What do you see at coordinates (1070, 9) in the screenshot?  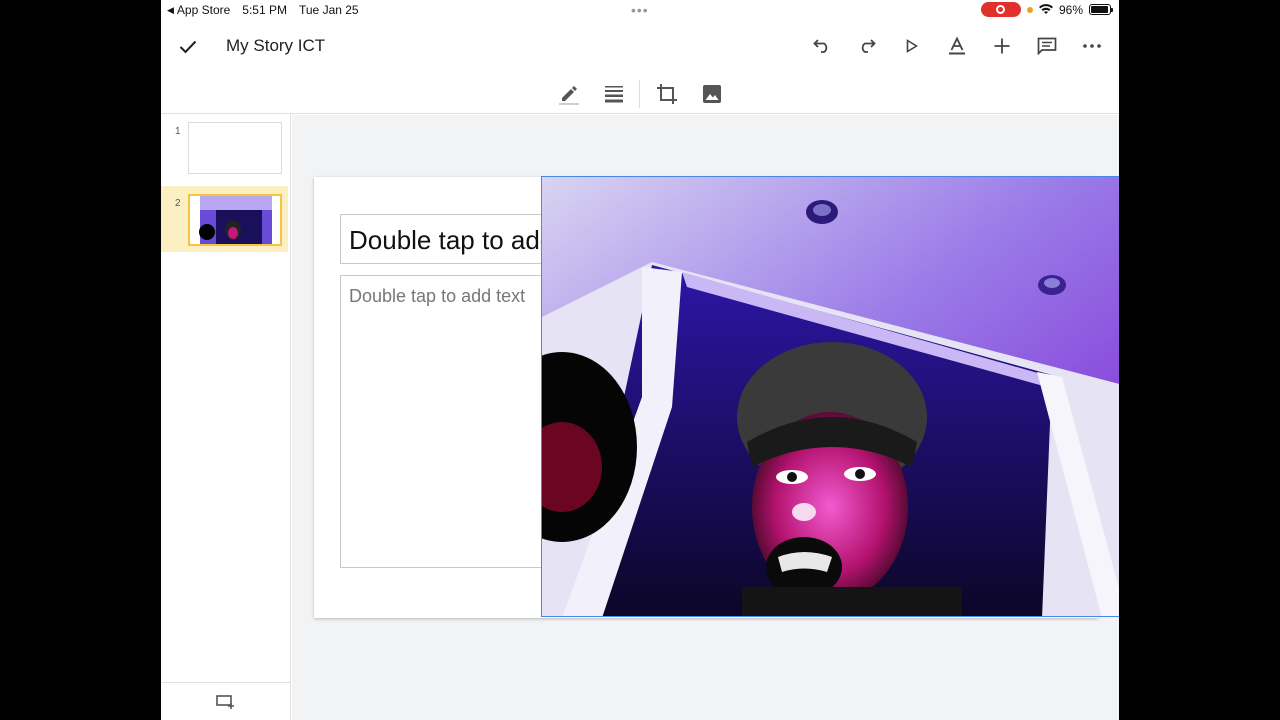 I see `battery-percent: 96%` at bounding box center [1070, 9].